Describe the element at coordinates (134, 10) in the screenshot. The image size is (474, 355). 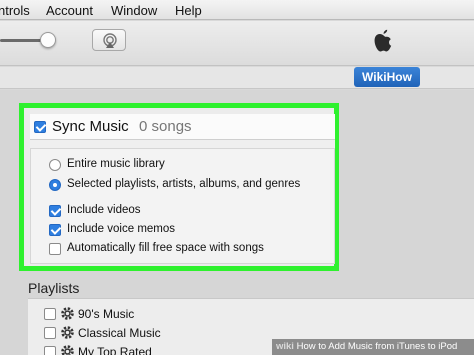
I see `menu-window: Window` at that location.